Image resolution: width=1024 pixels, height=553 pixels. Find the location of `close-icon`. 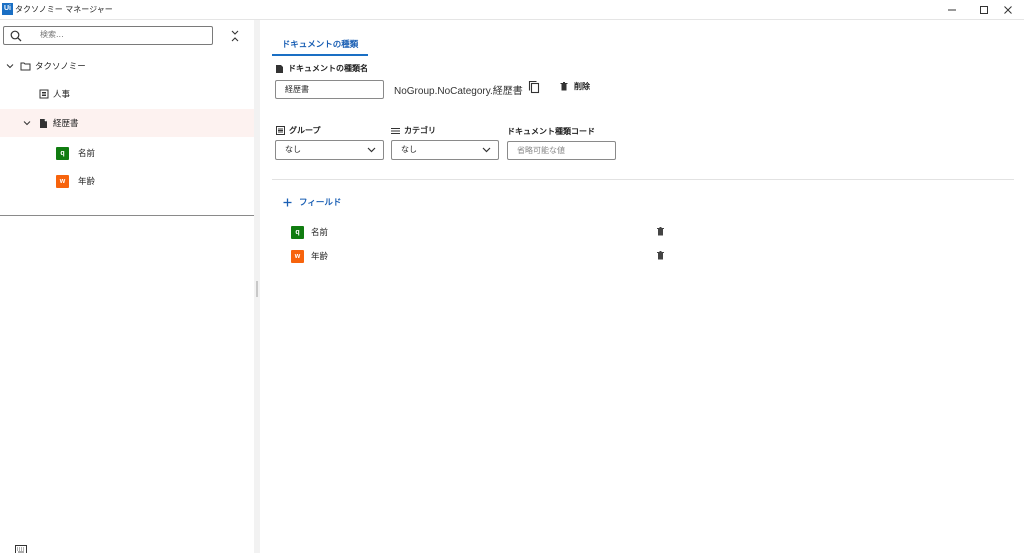

close-icon is located at coordinates (1008, 10).